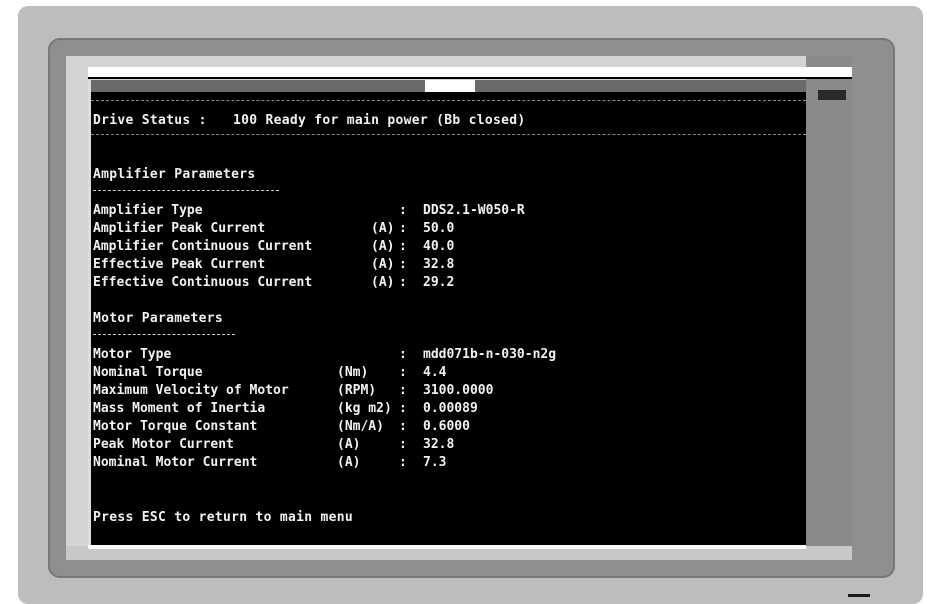 This screenshot has height=604, width=927. Describe the element at coordinates (379, 120) in the screenshot. I see `drive-status-value: 100 Ready for main power (Bb closed)` at that location.